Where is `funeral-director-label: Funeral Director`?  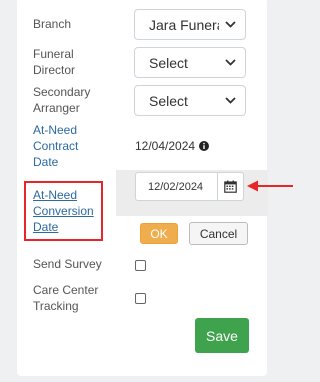 funeral-director-label: Funeral Director is located at coordinates (54, 62).